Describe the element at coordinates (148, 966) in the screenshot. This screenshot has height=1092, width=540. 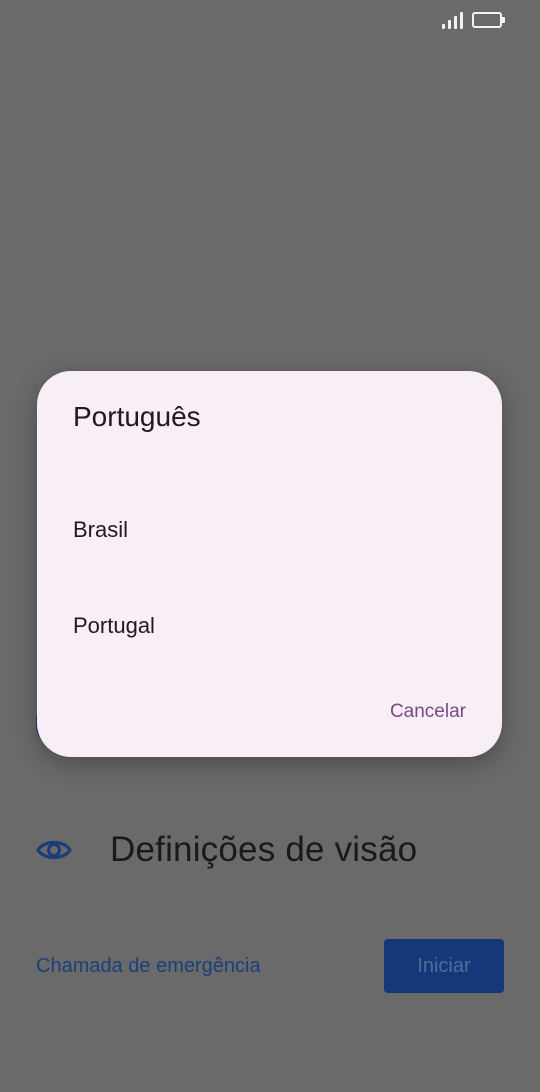
I see `emergency-call-link: Chamada de emergência` at that location.